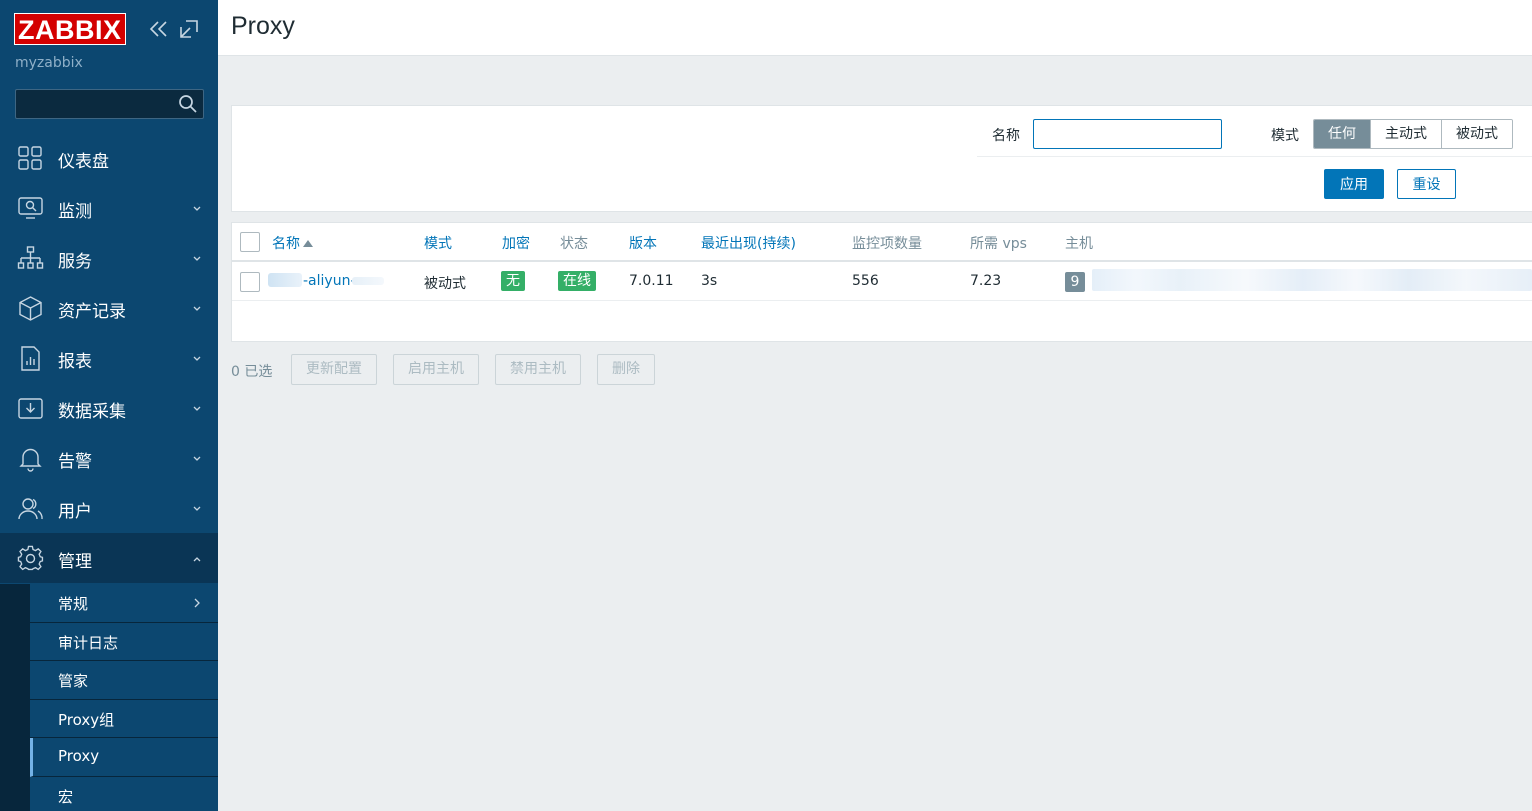 This screenshot has height=811, width=1532. Describe the element at coordinates (109, 508) in the screenshot. I see `menu-item-users: 用户` at that location.